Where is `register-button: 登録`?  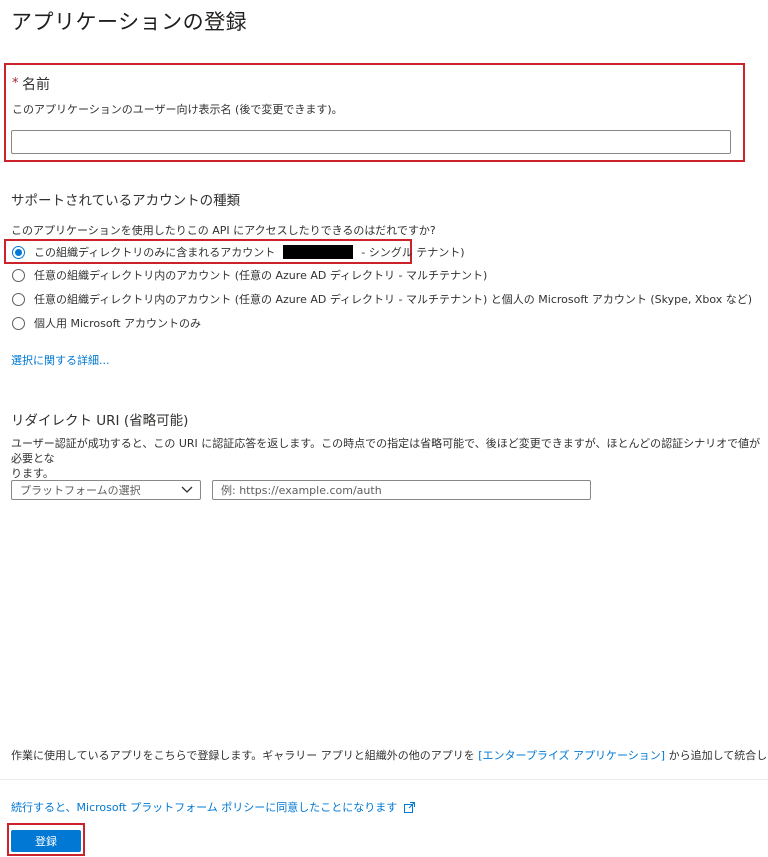 register-button: 登録 is located at coordinates (46, 841).